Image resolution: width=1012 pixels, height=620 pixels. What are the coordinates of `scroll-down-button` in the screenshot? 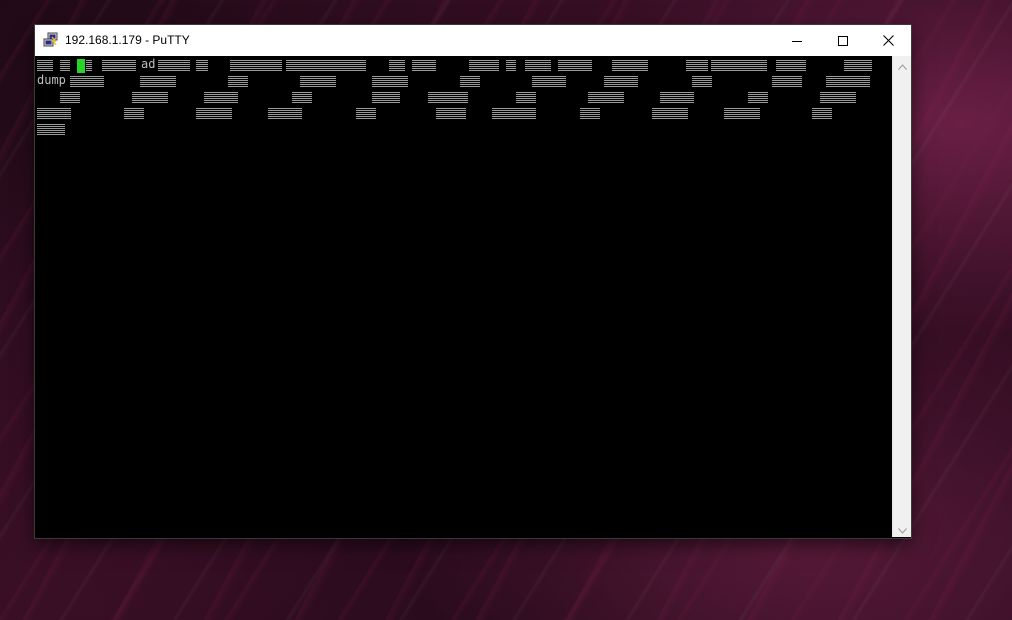 It's located at (902, 528).